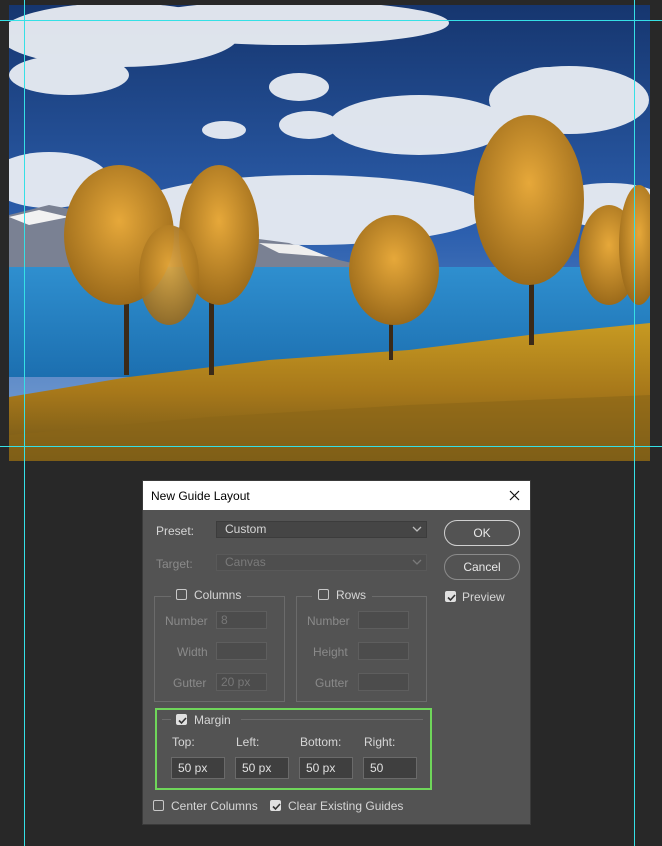 This screenshot has height=846, width=662. I want to click on columns-checkbox, so click(181, 594).